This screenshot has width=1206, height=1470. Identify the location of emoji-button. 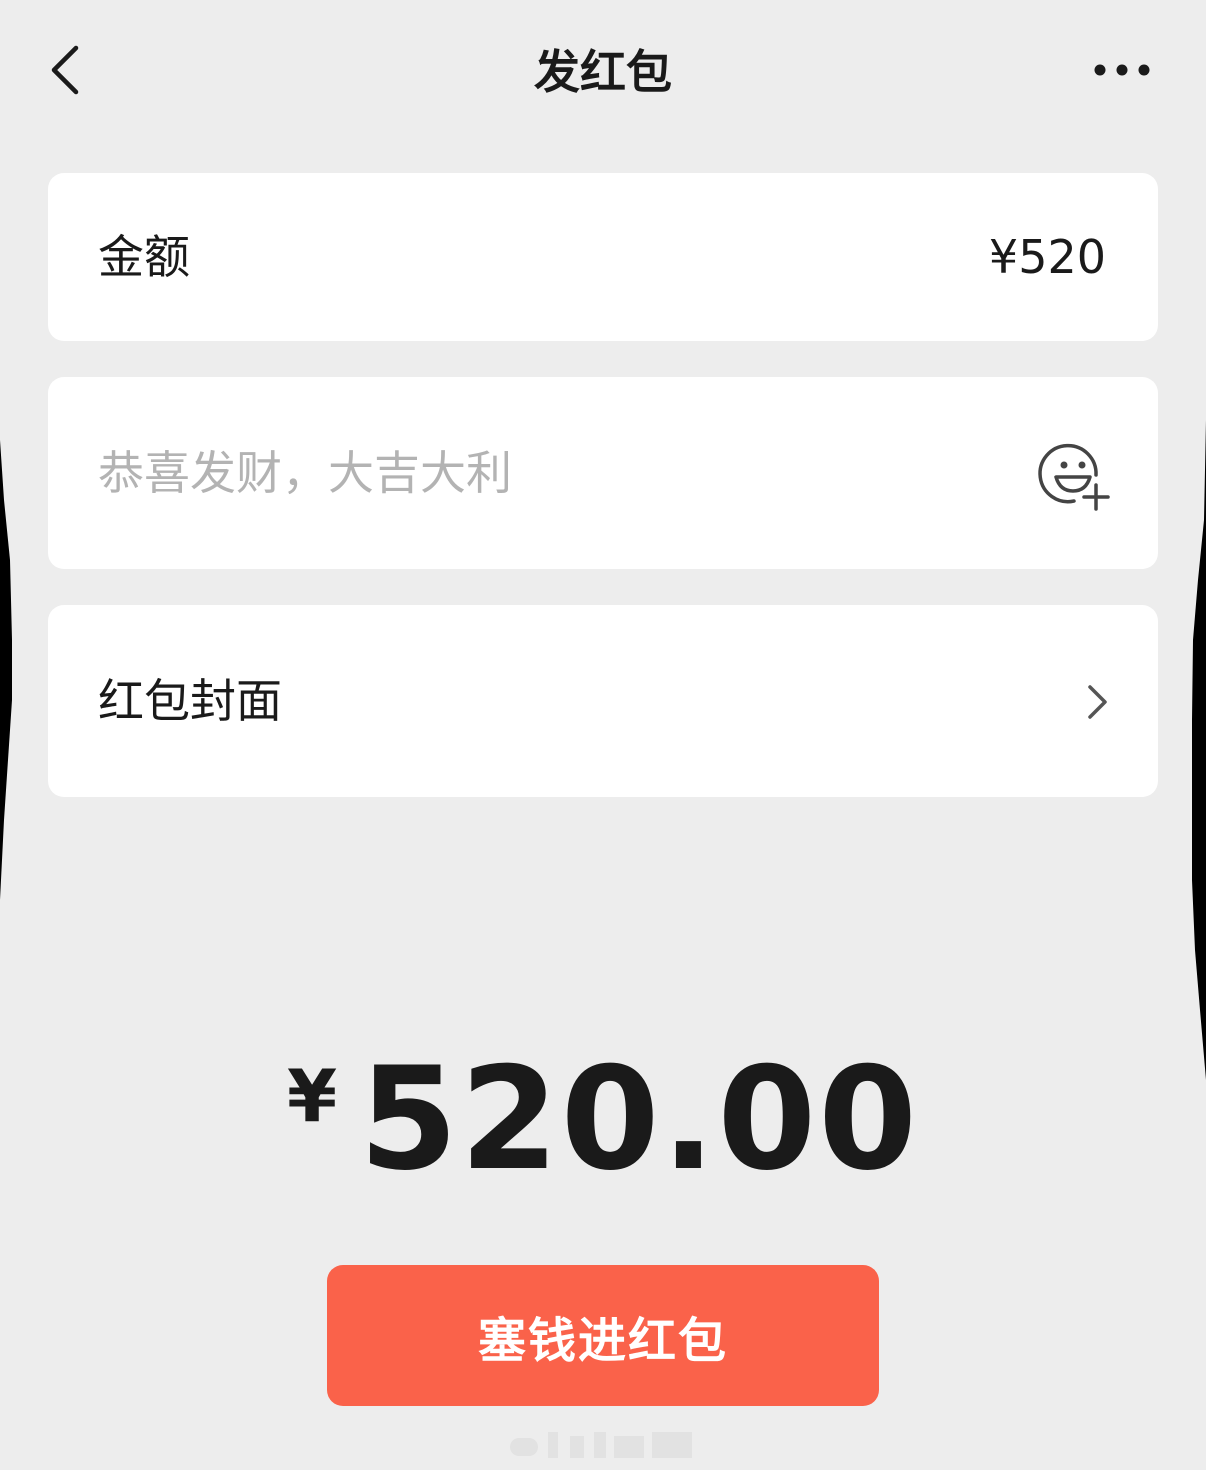
(1074, 477).